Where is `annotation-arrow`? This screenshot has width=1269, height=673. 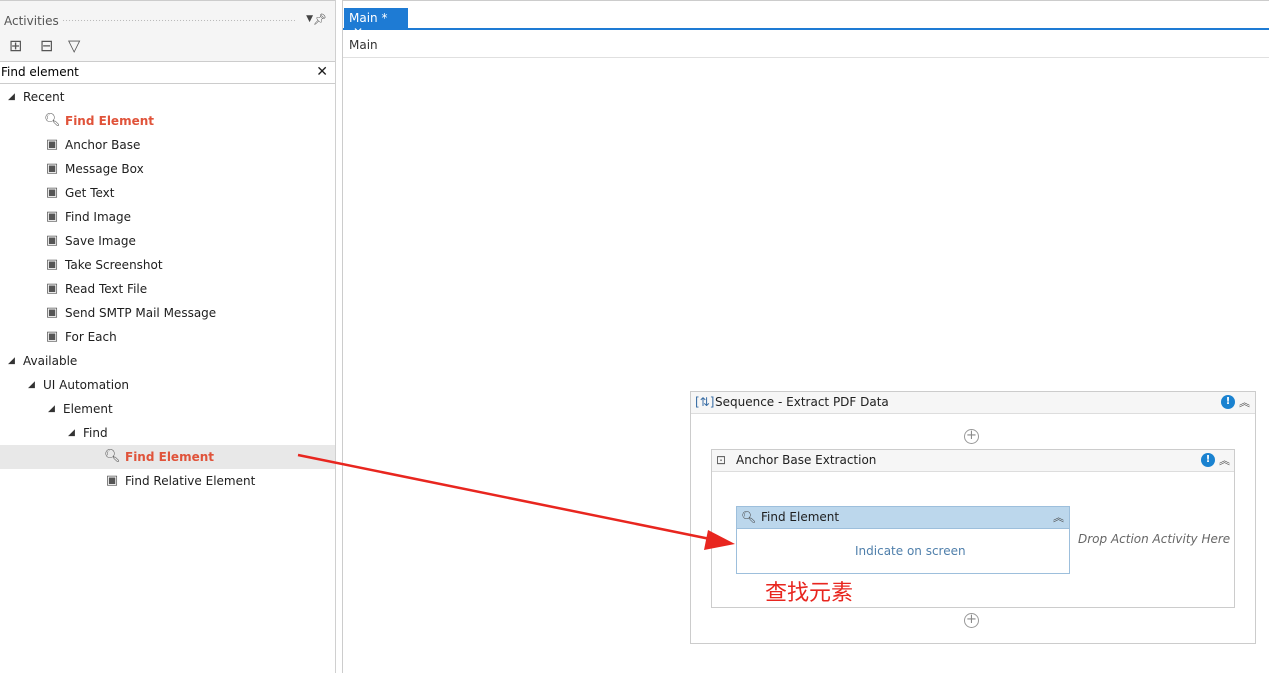
annotation-arrow is located at coordinates (516, 501).